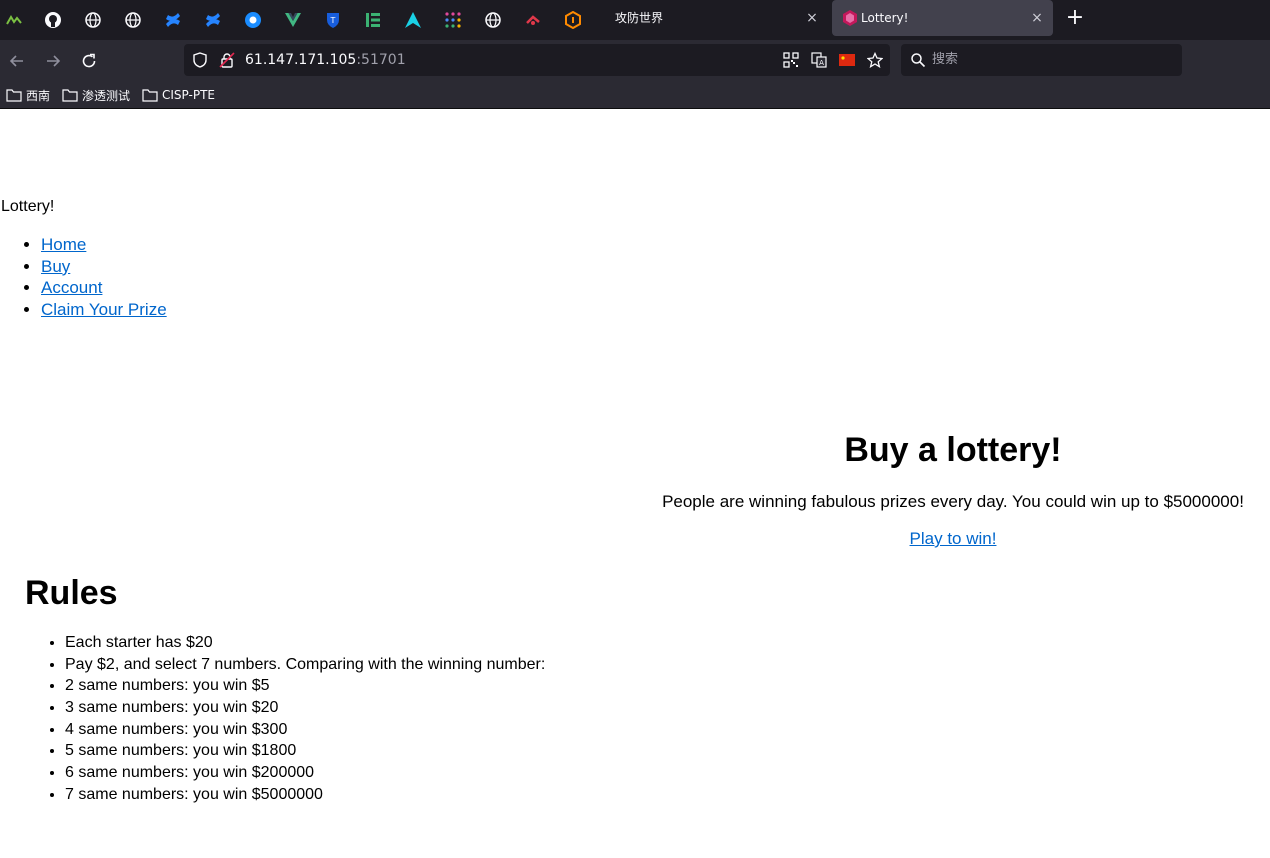 This screenshot has height=858, width=1270. What do you see at coordinates (106, 95) in the screenshot?
I see `bookmark-label: 渗透测试` at bounding box center [106, 95].